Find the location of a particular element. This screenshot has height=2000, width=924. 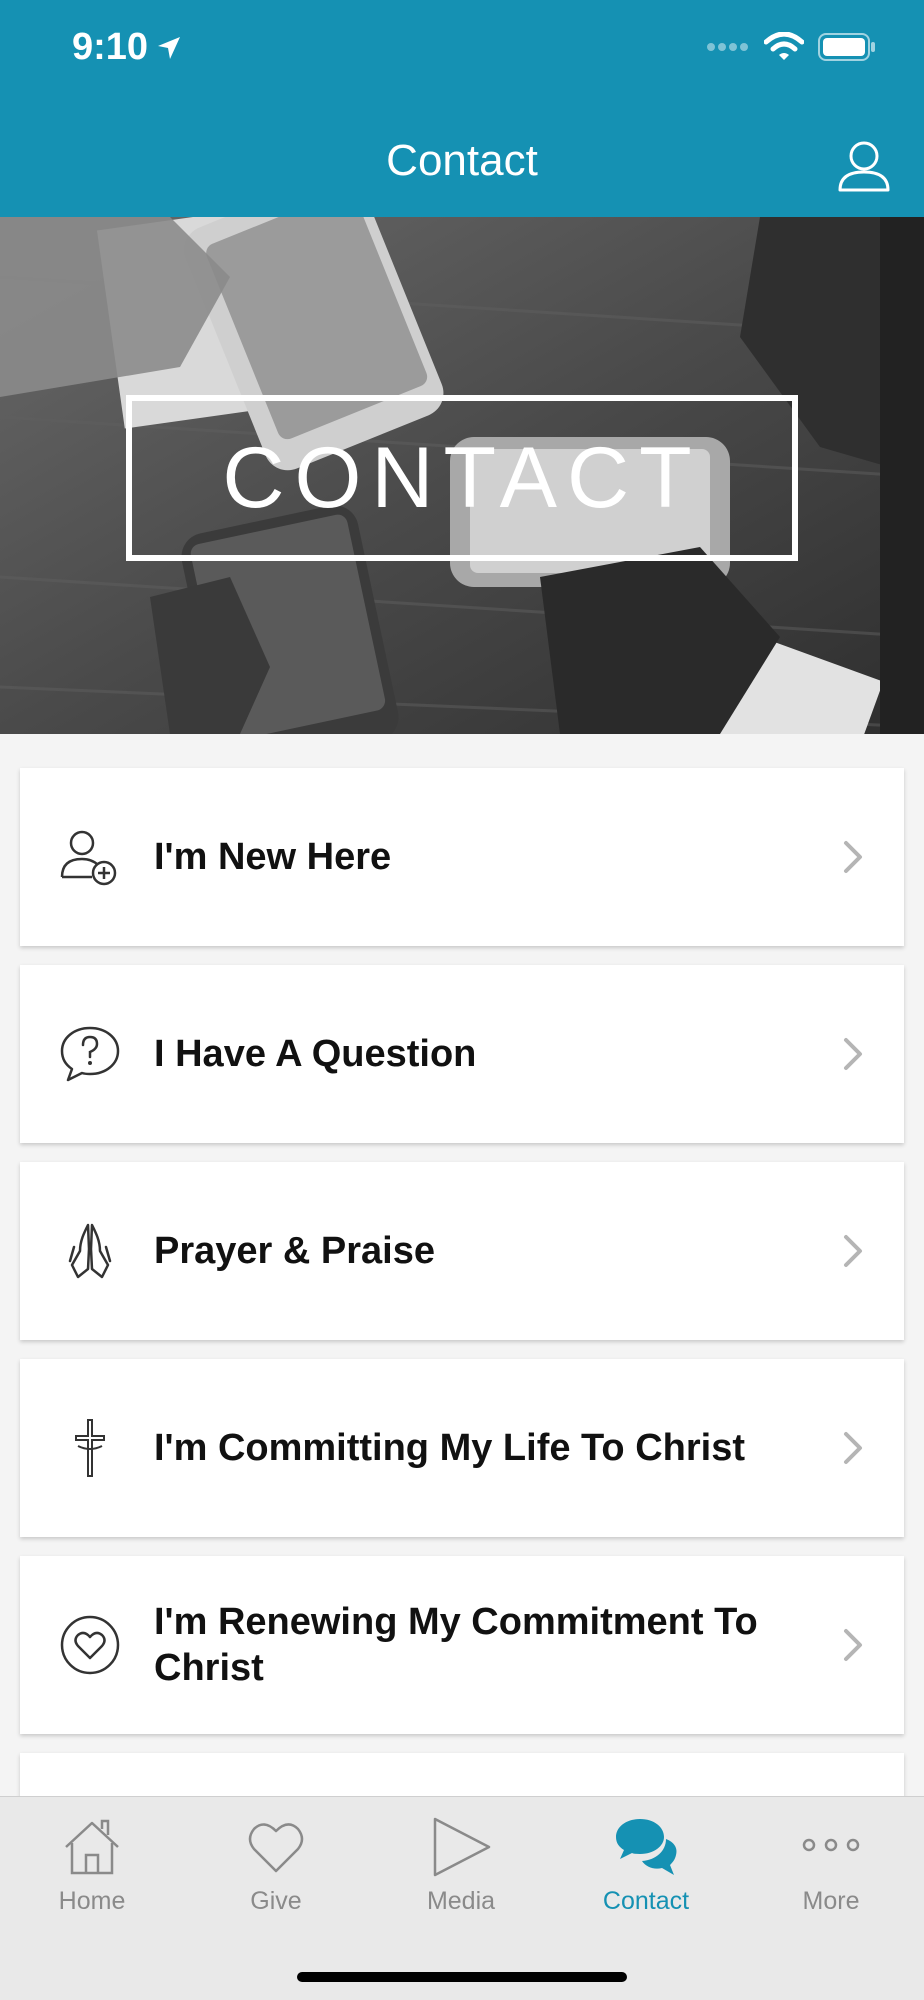

list-item-new-here: I'm New Here is located at coordinates (462, 857).